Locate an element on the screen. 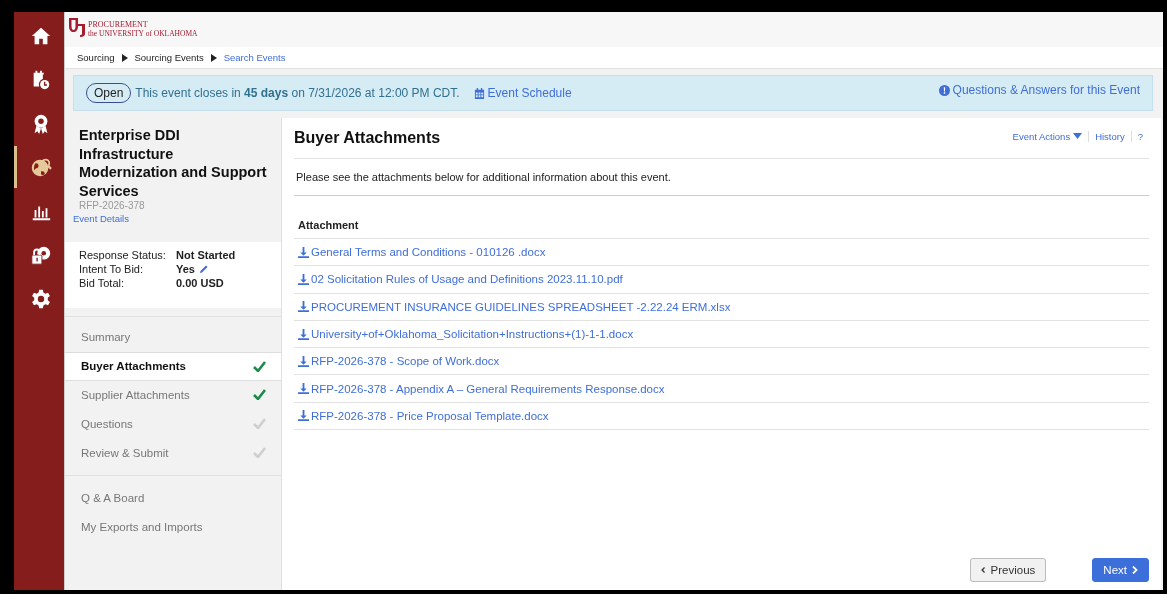 This screenshot has height=594, width=1167. attachment-link: 02 Solicitation Rules of Usage and Definitions 2023.11.10.pdf is located at coordinates (460, 279).